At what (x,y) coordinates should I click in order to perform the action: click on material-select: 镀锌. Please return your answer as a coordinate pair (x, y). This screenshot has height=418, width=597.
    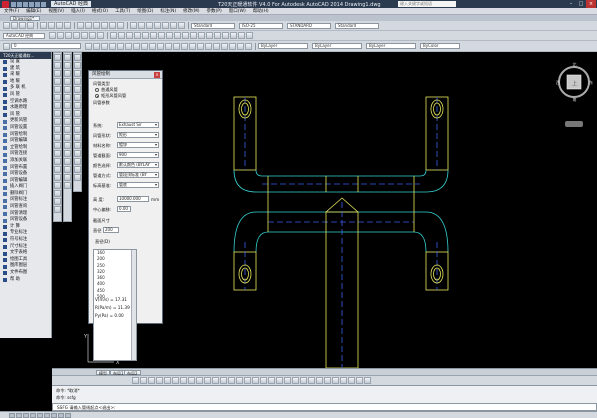
    Looking at the image, I should click on (138, 145).